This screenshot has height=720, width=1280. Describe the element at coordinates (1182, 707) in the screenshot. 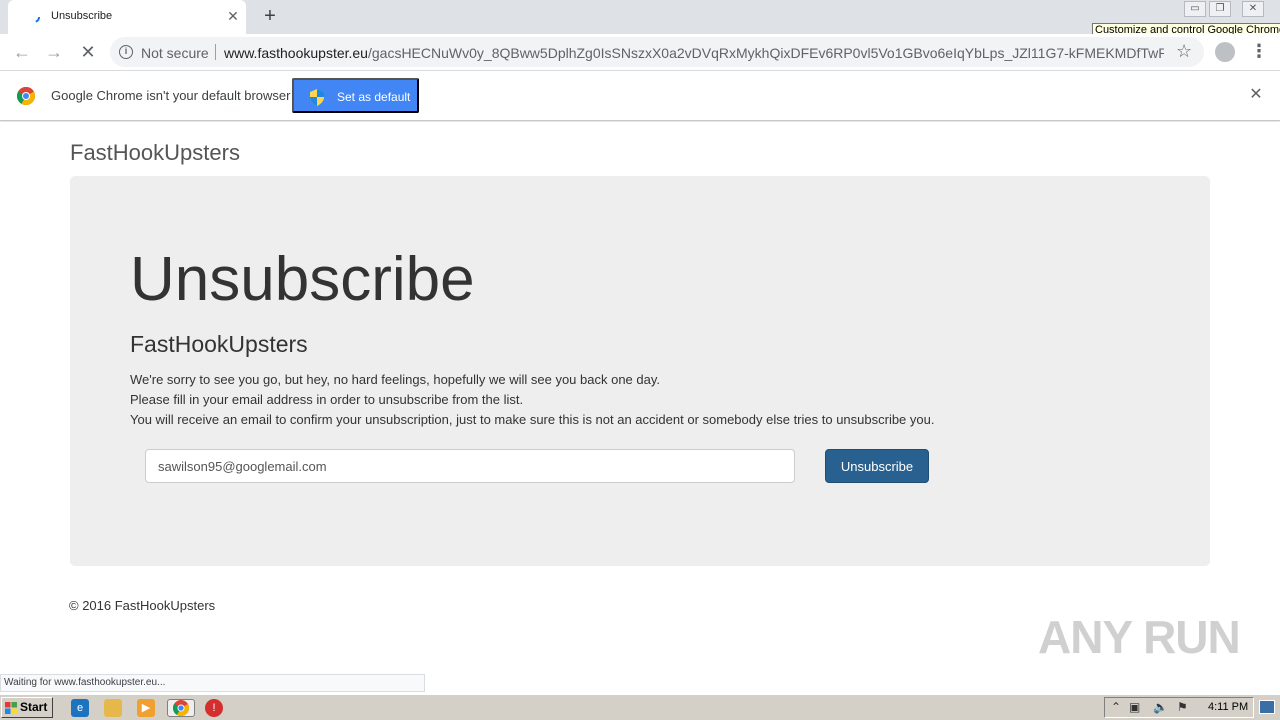

I see `flag-icon: ⚑` at that location.